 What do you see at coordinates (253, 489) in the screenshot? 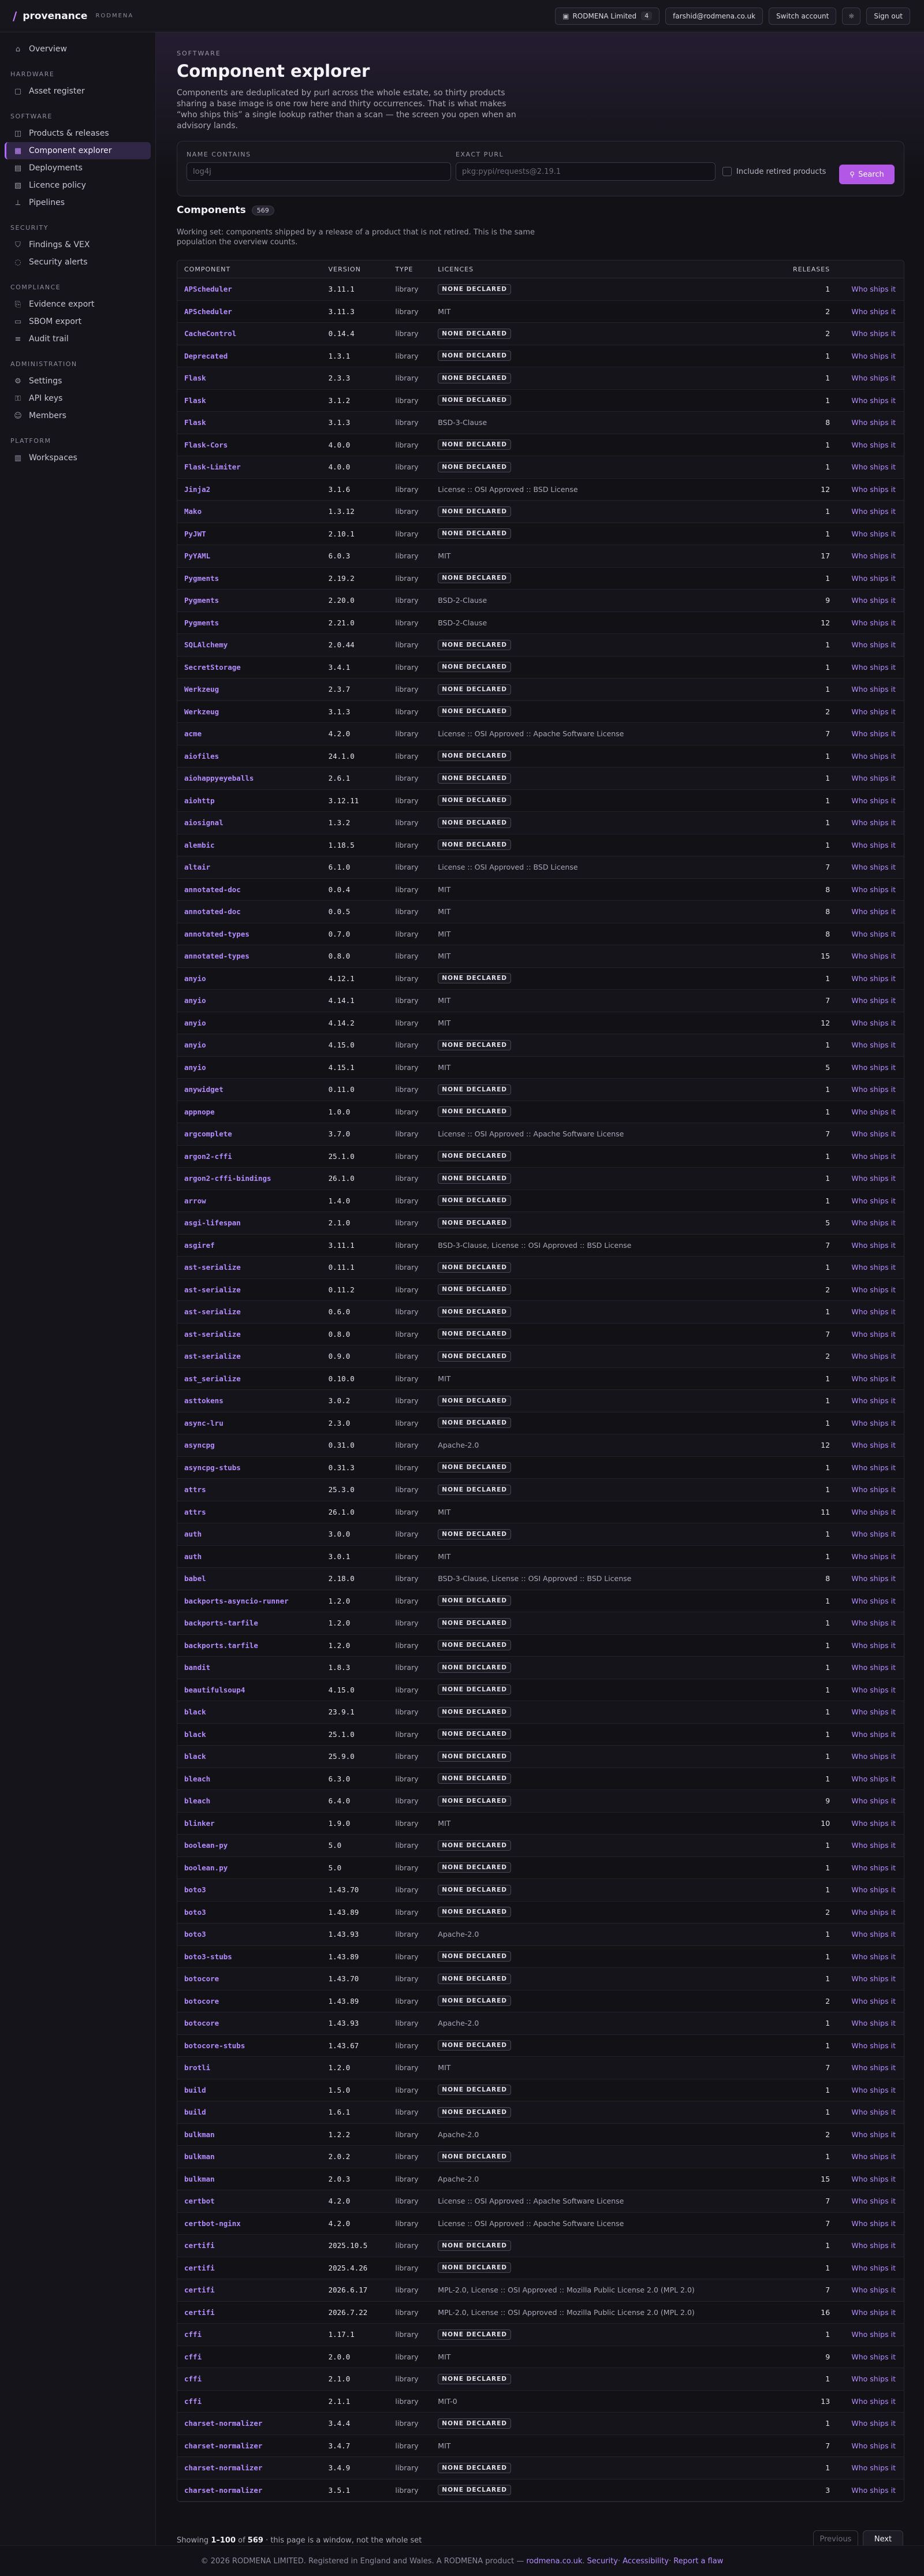
I see `component-name-link: Jinja2` at bounding box center [253, 489].